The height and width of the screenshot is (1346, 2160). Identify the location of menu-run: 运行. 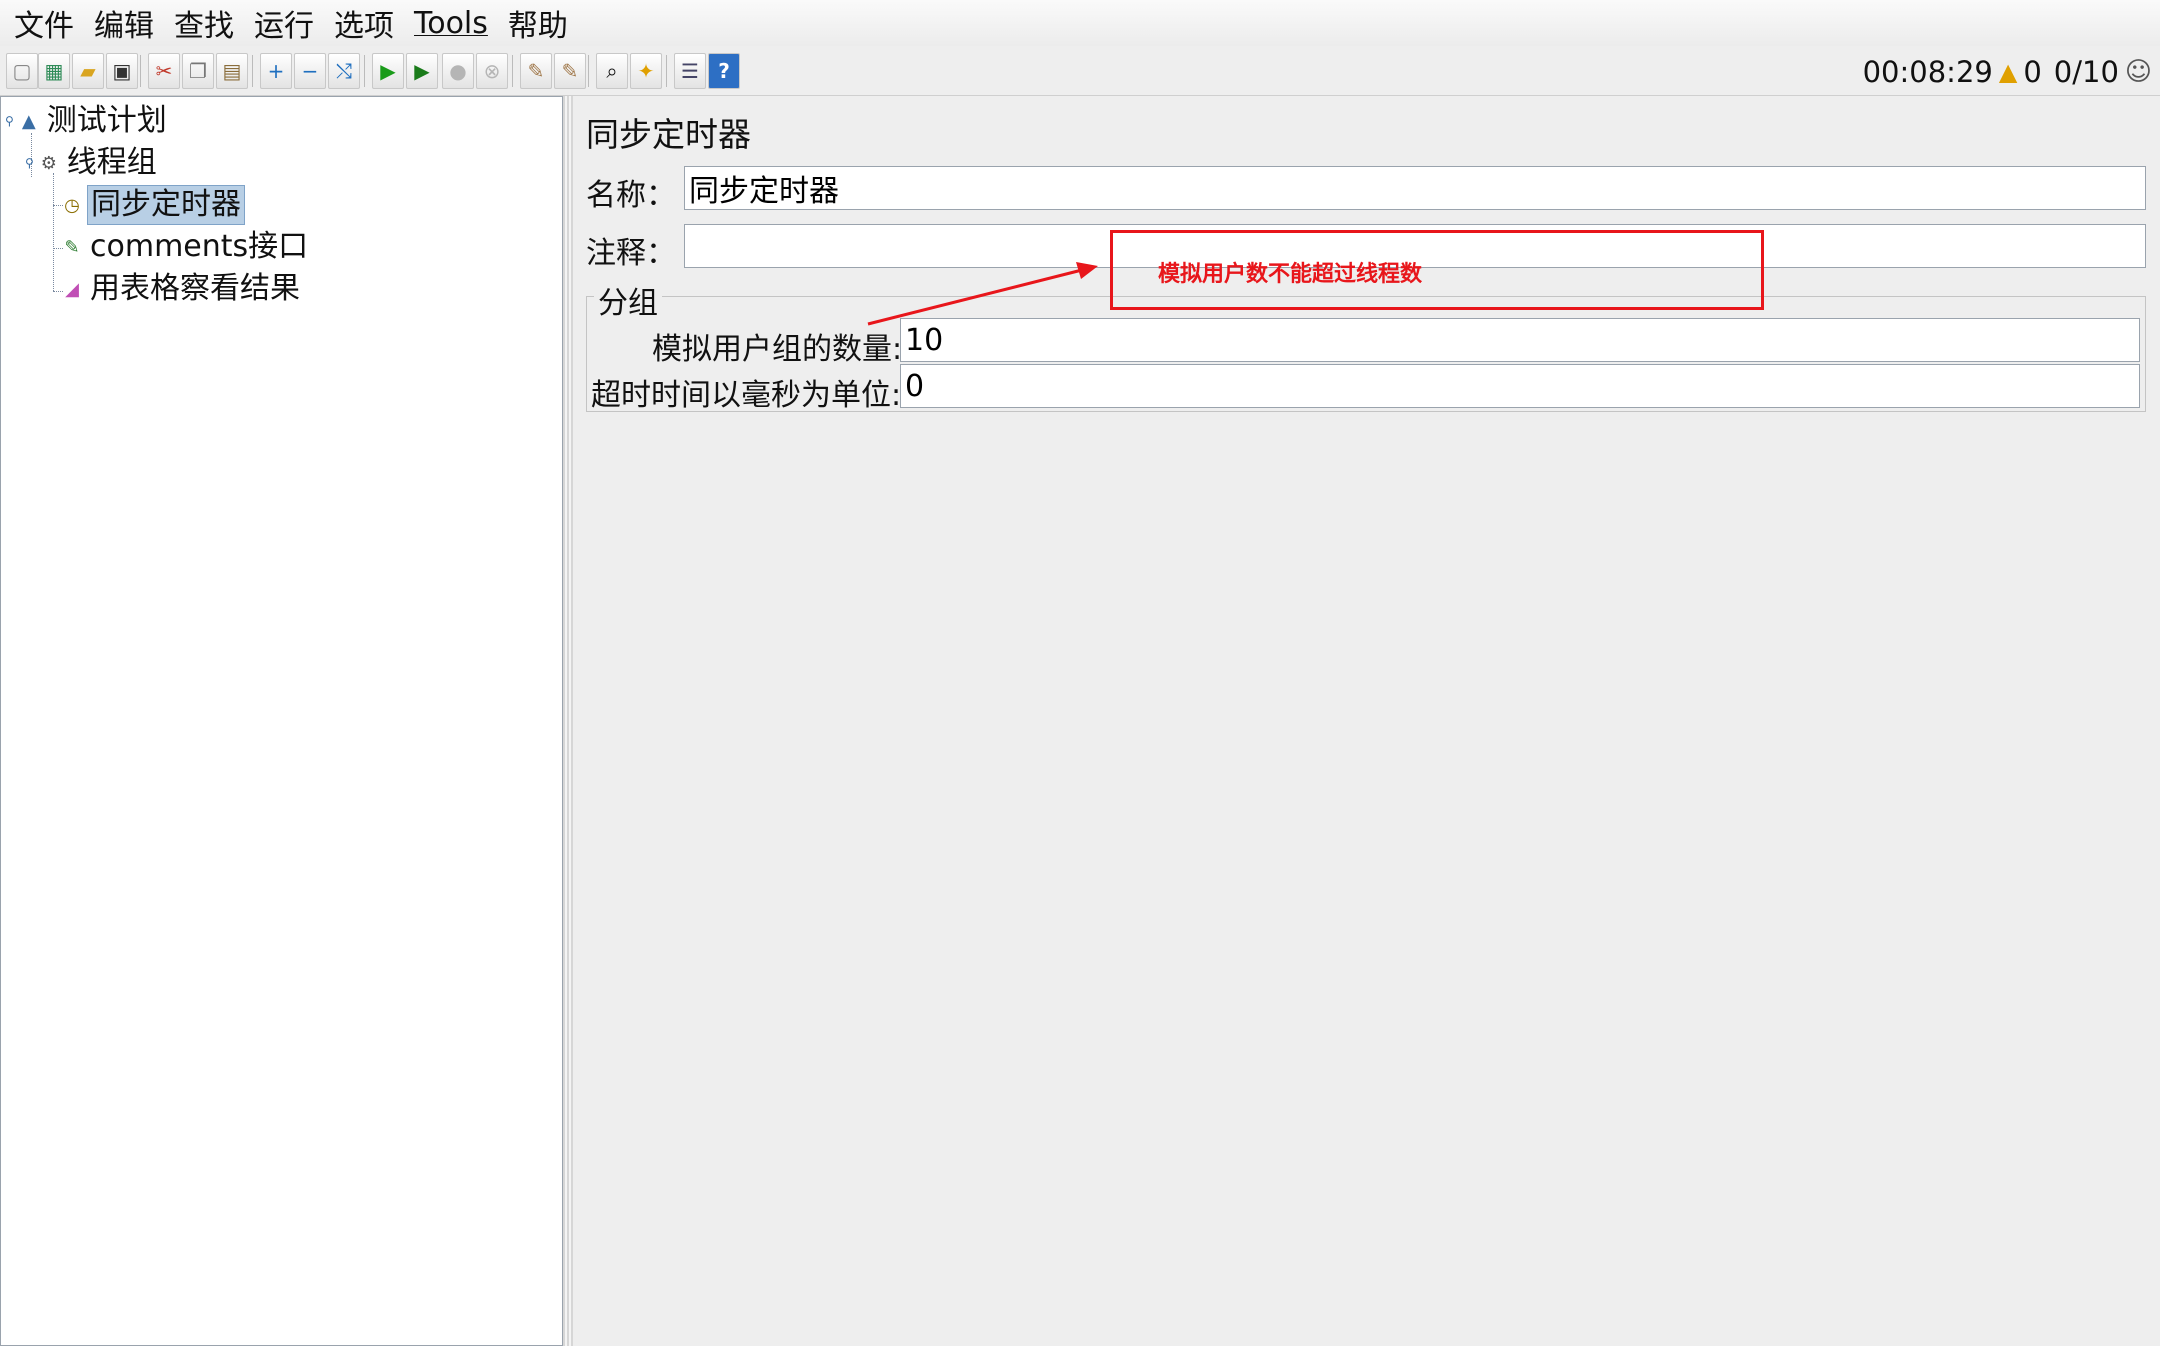
(284, 23).